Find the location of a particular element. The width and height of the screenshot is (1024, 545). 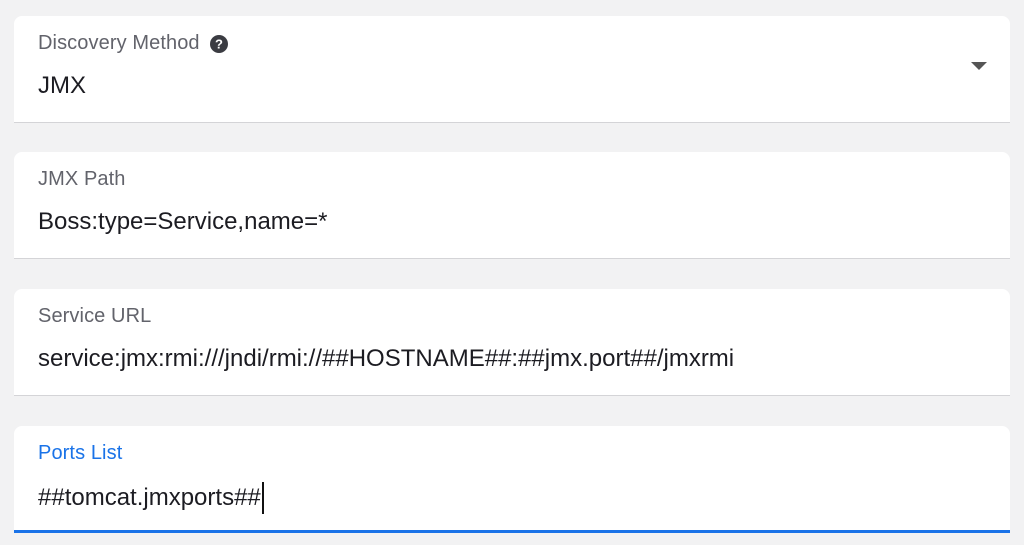

discovery-method-label: Discovery Method ? is located at coordinates (133, 43).